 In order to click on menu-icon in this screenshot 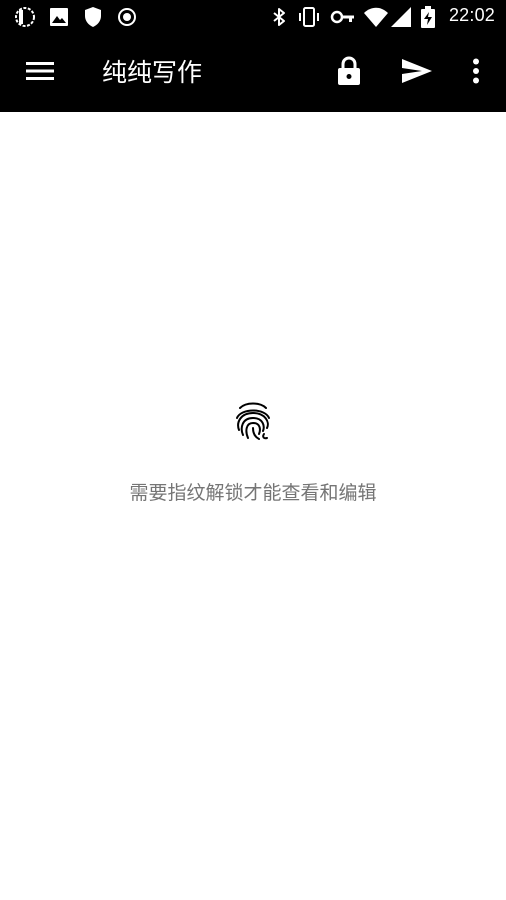, I will do `click(40, 73)`.